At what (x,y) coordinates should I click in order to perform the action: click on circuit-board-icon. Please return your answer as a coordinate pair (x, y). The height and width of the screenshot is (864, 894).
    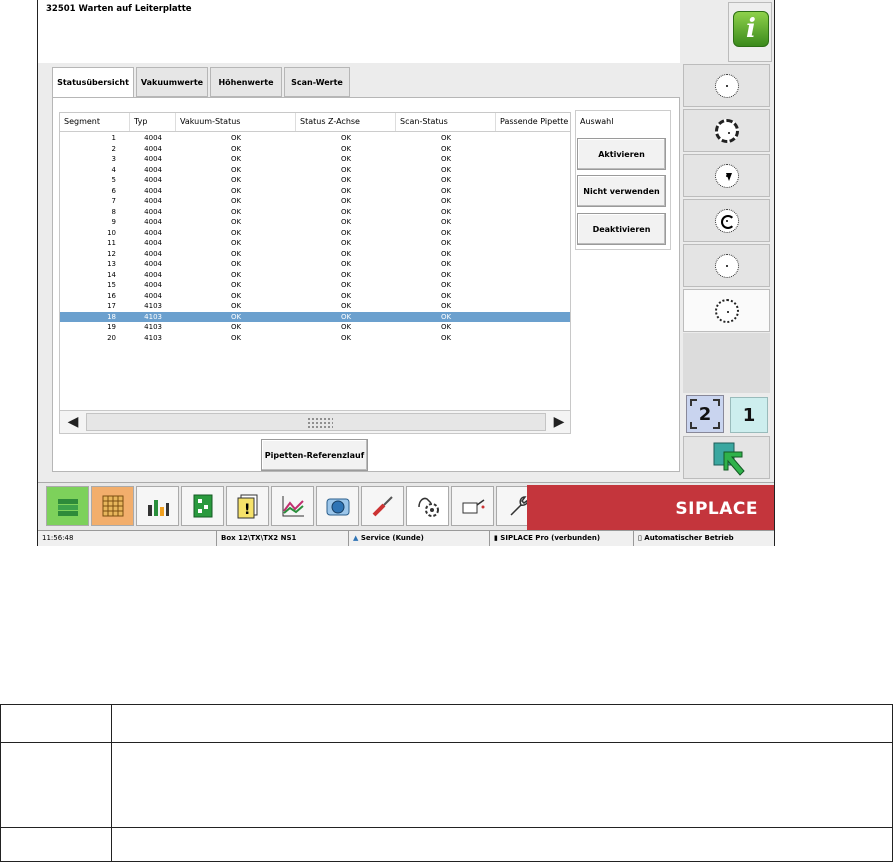
    Looking at the image, I should click on (203, 506).